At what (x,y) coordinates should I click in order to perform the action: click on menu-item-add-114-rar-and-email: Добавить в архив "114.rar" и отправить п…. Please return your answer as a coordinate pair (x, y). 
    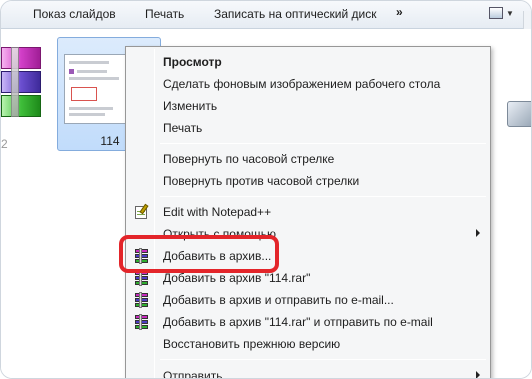
    Looking at the image, I should click on (308, 322).